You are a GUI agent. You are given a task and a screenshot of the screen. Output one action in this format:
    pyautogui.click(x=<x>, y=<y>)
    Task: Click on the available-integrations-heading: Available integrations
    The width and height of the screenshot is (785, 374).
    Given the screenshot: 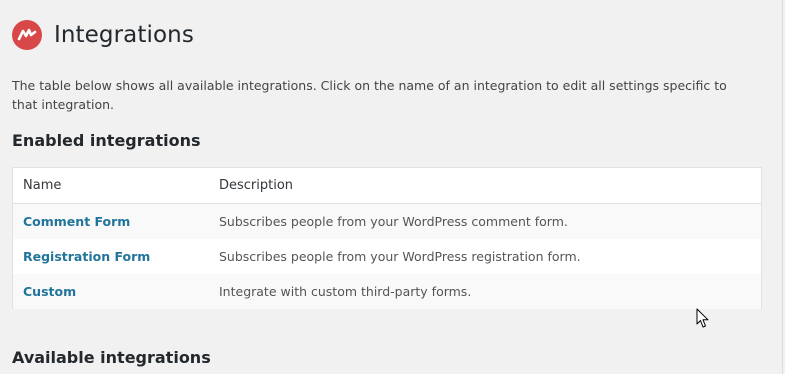 What is the action you would take?
    pyautogui.click(x=111, y=357)
    